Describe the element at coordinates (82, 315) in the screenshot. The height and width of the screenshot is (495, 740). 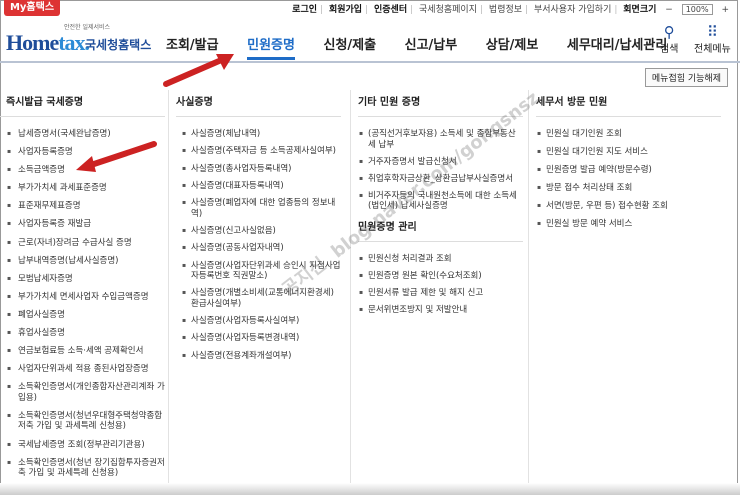
I see `menu-link: 폐업사실증명` at that location.